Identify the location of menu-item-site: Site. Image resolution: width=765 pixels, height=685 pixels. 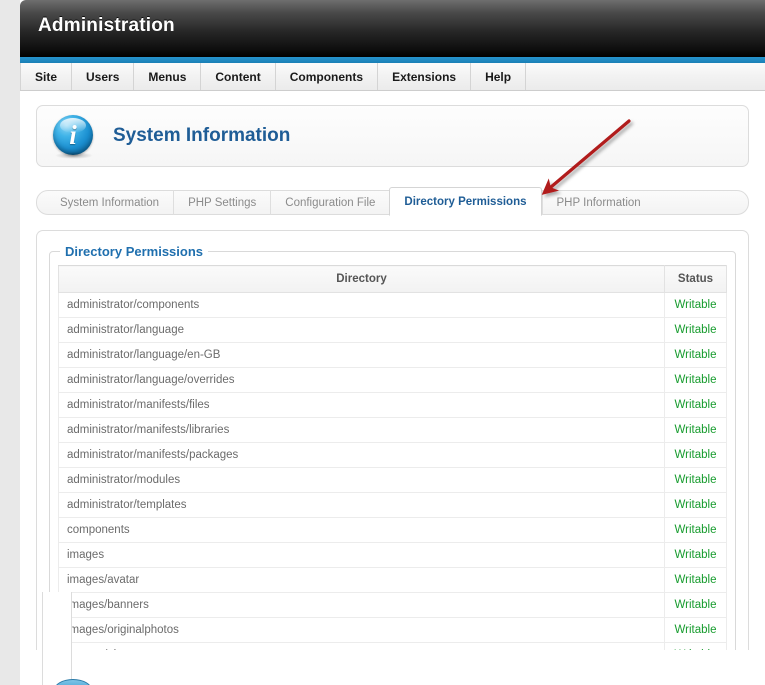
(46, 76).